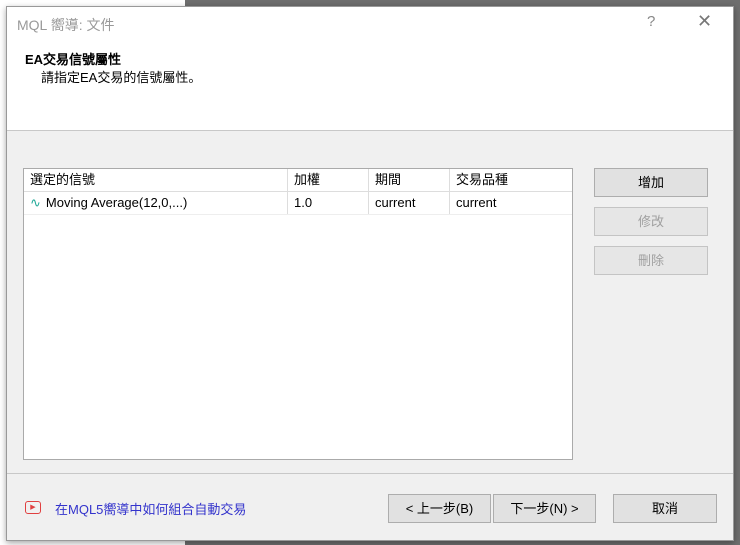 The image size is (740, 545). I want to click on video-icon: ▶, so click(33, 507).